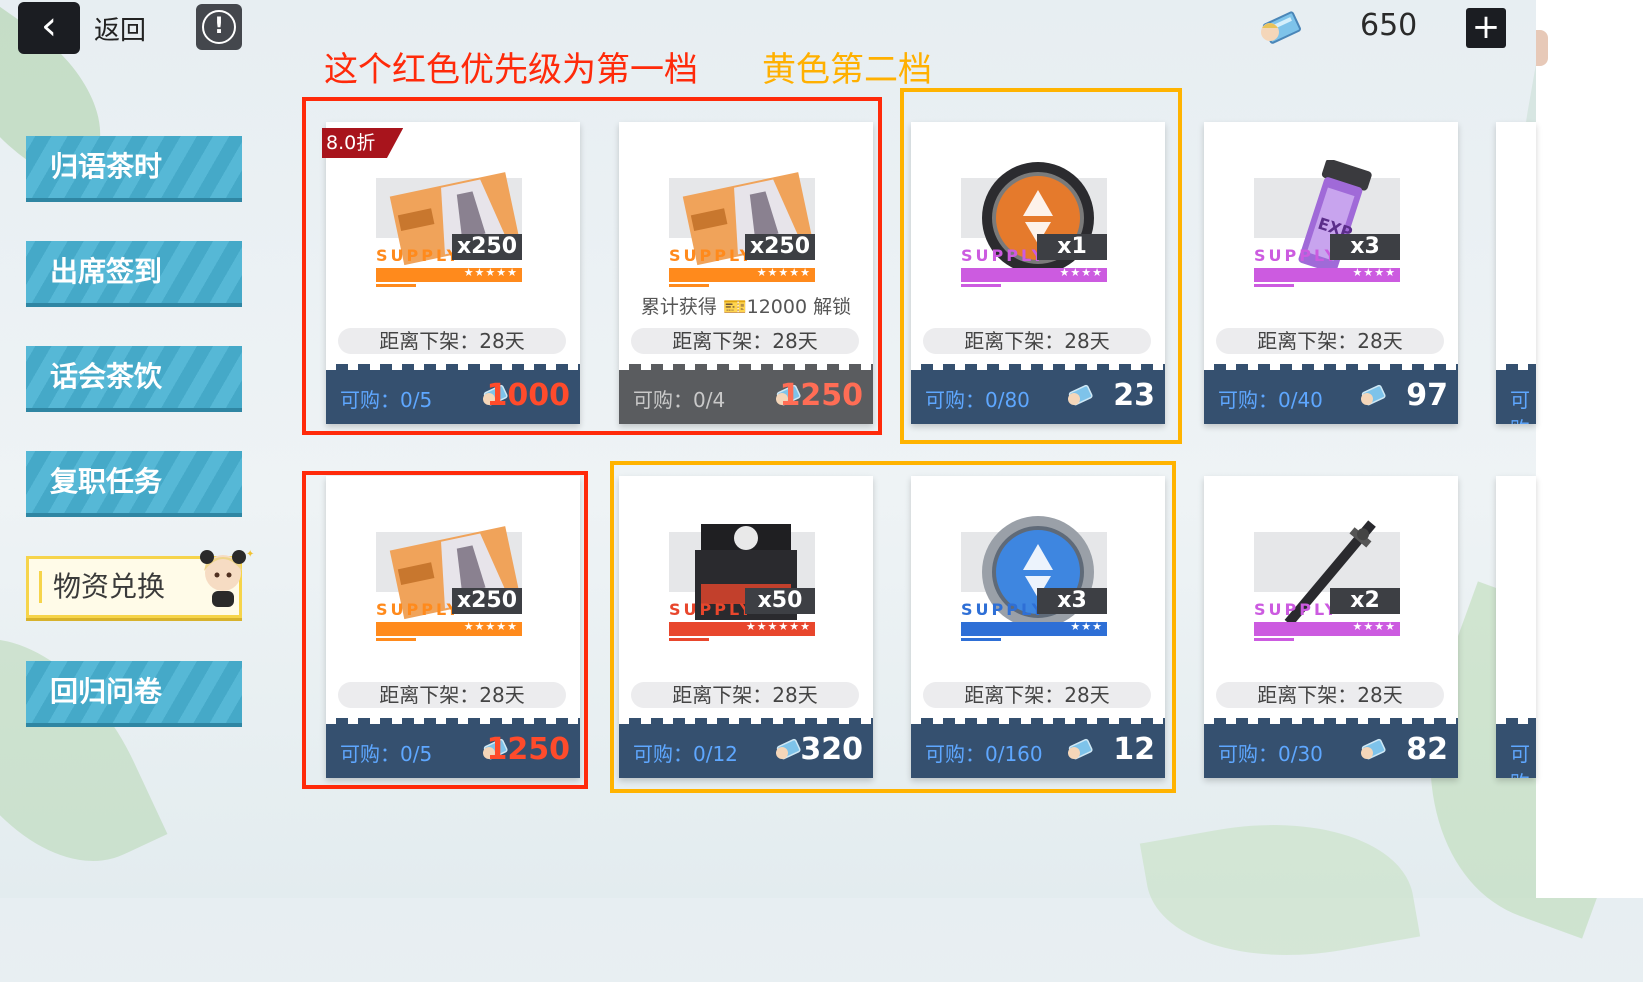 The image size is (1643, 982). What do you see at coordinates (120, 28) in the screenshot?
I see `back-label: 返回` at bounding box center [120, 28].